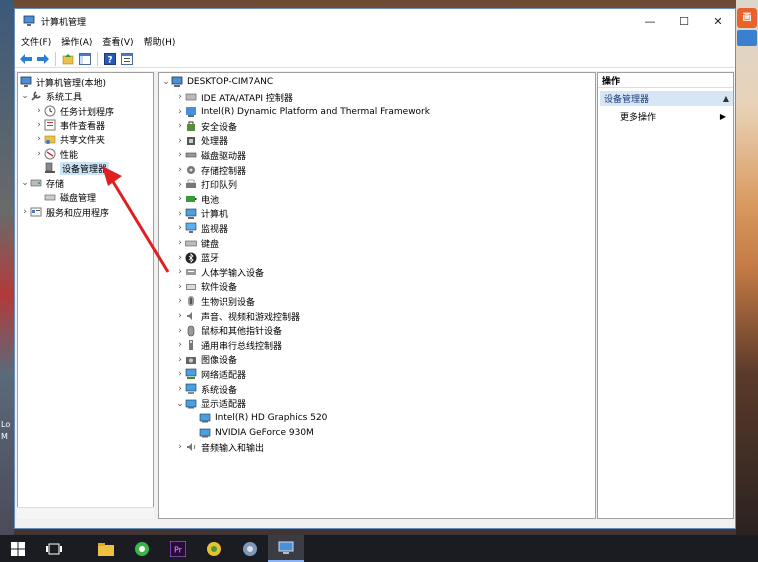 The width and height of the screenshot is (758, 562). Describe the element at coordinates (69, 139) in the screenshot. I see `tree-node-shared-folders: › 共享文件夹` at that location.